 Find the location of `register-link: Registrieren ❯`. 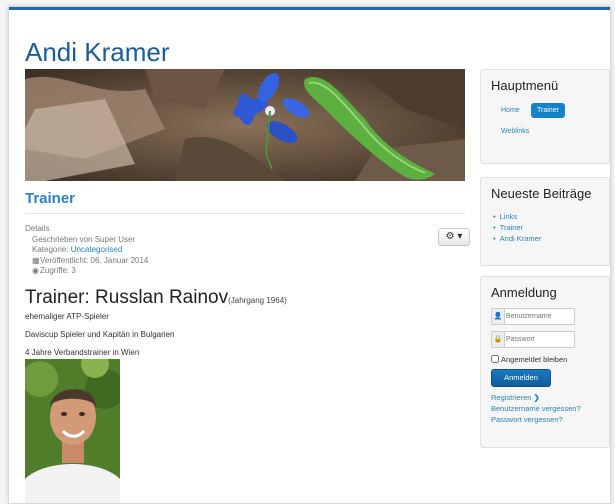

register-link: Registrieren ❯ is located at coordinates (515, 397).